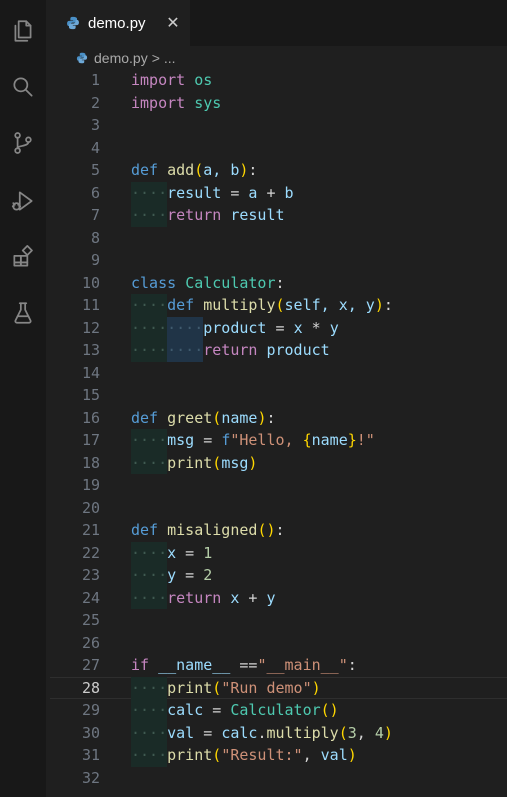 This screenshot has height=797, width=507. Describe the element at coordinates (90, 350) in the screenshot. I see `line-number: 13` at that location.